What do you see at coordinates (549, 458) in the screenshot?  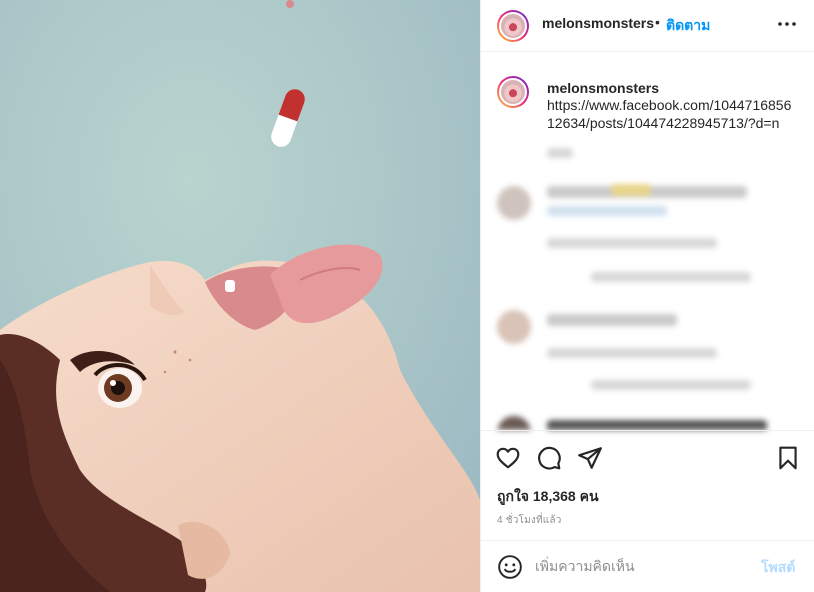 I see `comment-icon` at bounding box center [549, 458].